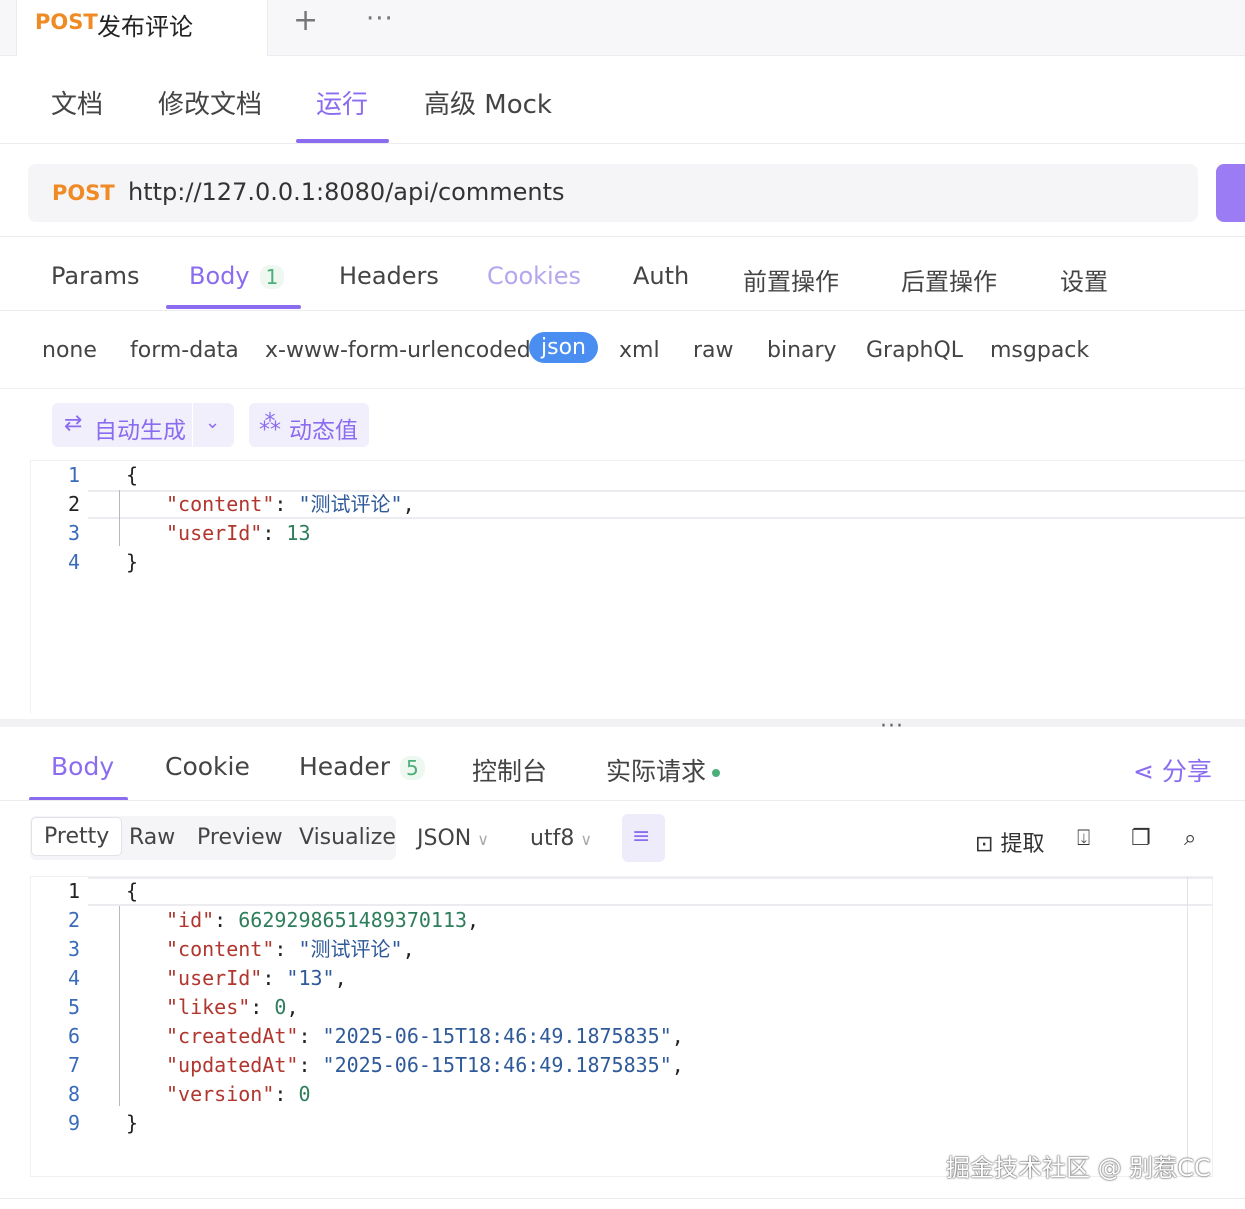  Describe the element at coordinates (398, 350) in the screenshot. I see `body-type-urlencoded: x-www-form-urlencoded` at that location.